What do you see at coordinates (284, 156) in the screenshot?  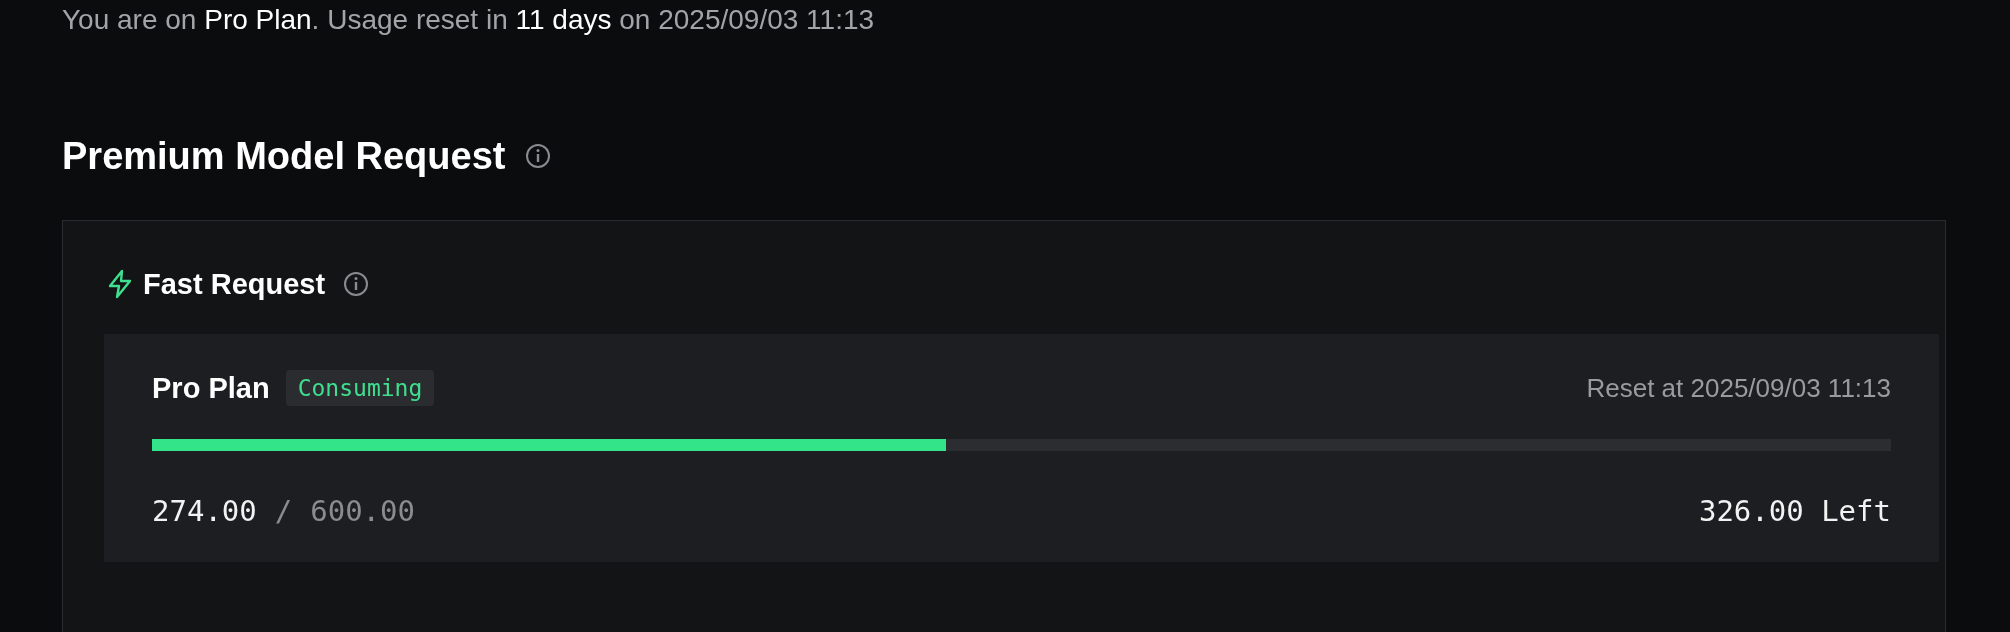 I see `section-title: Premium Model Request` at bounding box center [284, 156].